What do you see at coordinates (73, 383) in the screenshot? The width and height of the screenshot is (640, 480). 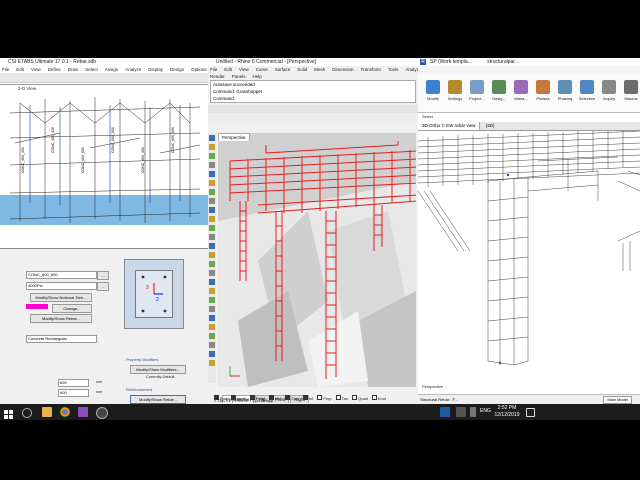 I see `depth-field: 600` at bounding box center [73, 383].